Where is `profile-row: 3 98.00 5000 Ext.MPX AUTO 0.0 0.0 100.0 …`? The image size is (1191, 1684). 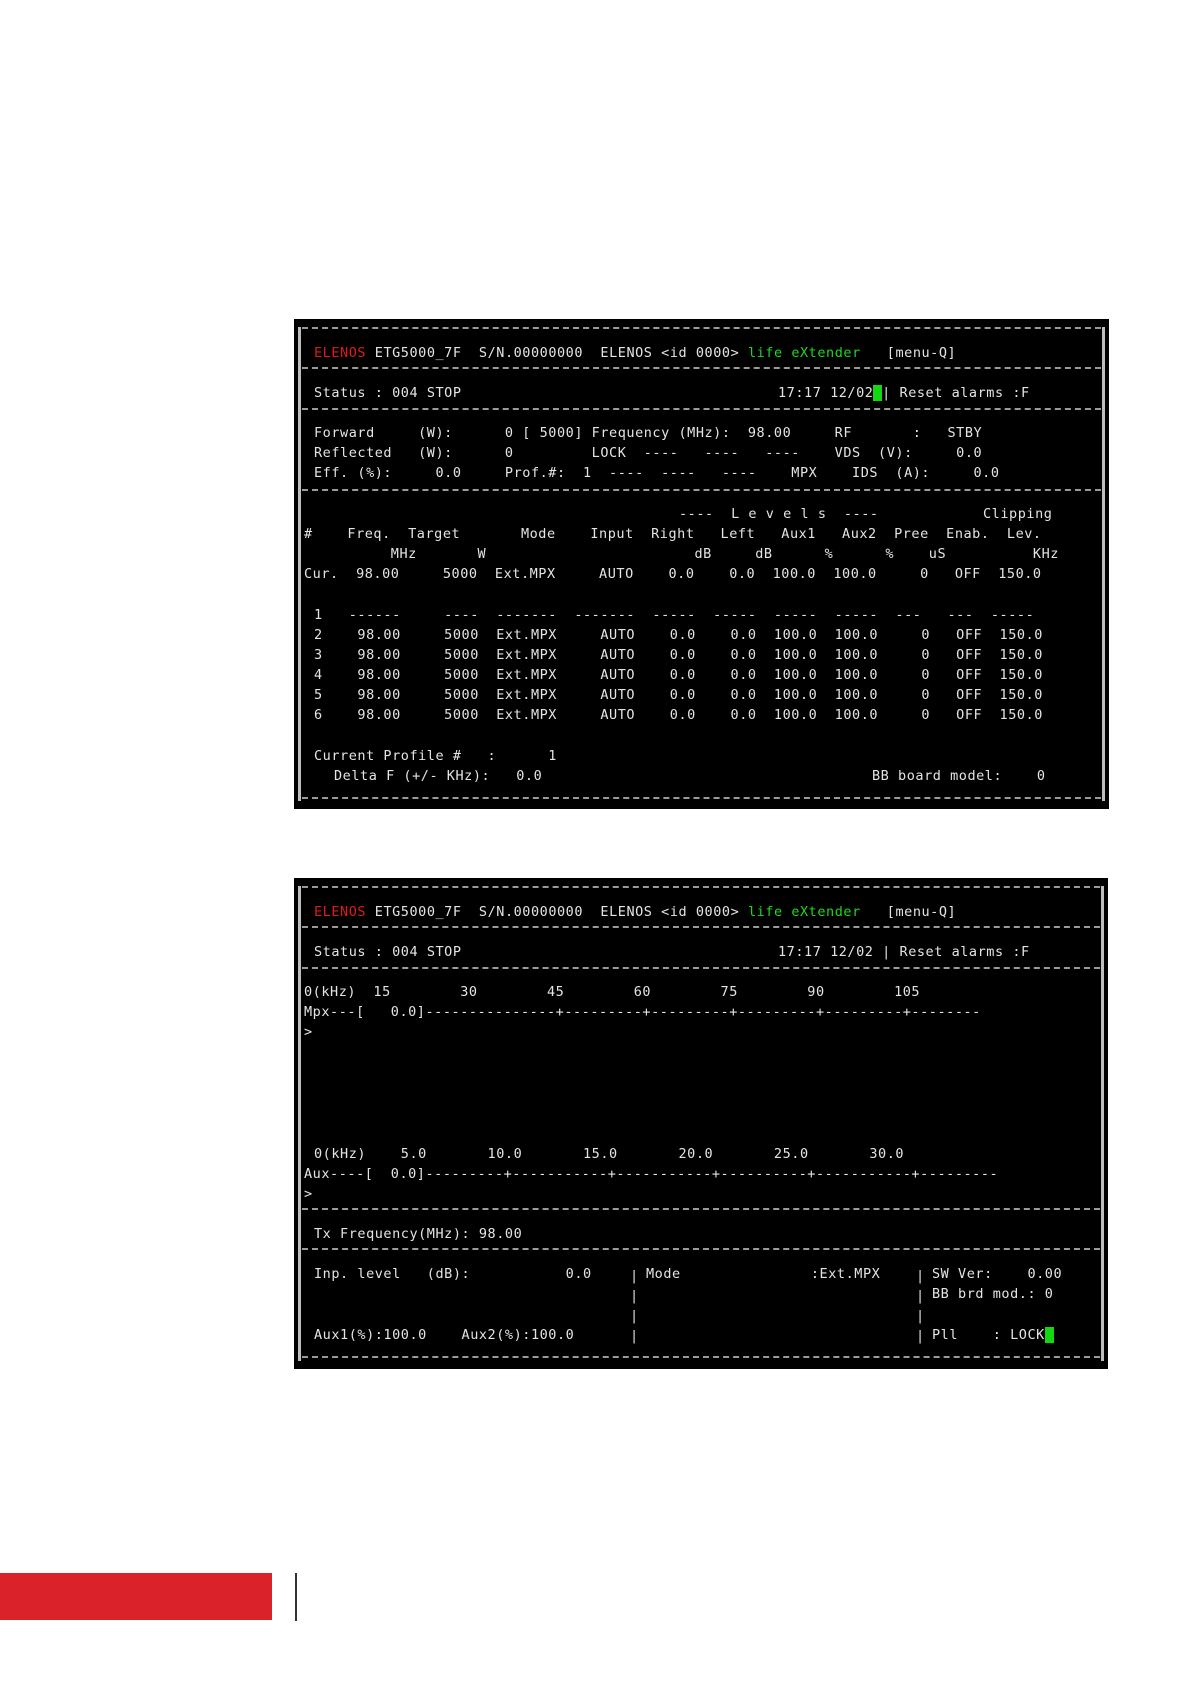
profile-row: 3 98.00 5000 Ext.MPX AUTO 0.0 0.0 100.0 … is located at coordinates (678, 655).